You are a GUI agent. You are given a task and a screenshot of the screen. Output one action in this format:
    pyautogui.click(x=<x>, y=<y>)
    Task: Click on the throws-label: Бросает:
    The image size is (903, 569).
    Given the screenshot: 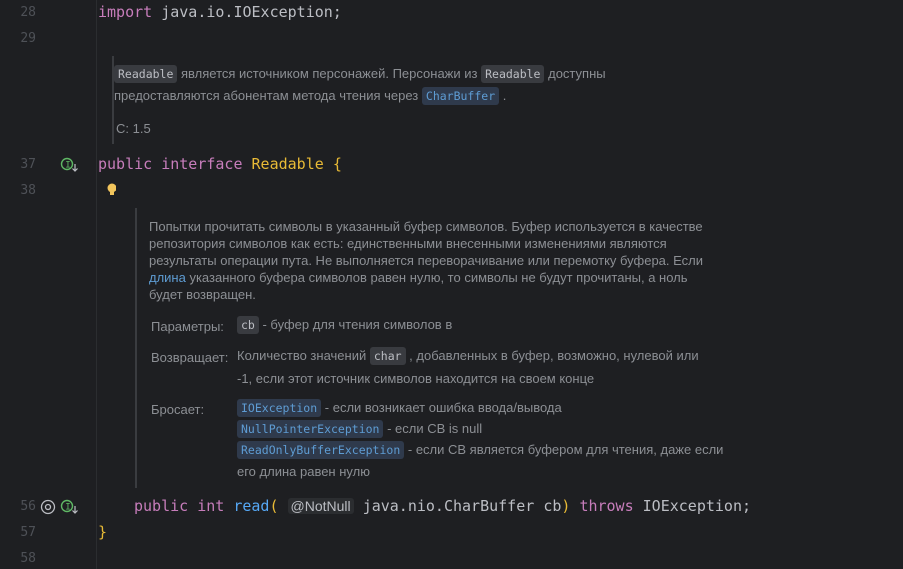 What is the action you would take?
    pyautogui.click(x=178, y=409)
    